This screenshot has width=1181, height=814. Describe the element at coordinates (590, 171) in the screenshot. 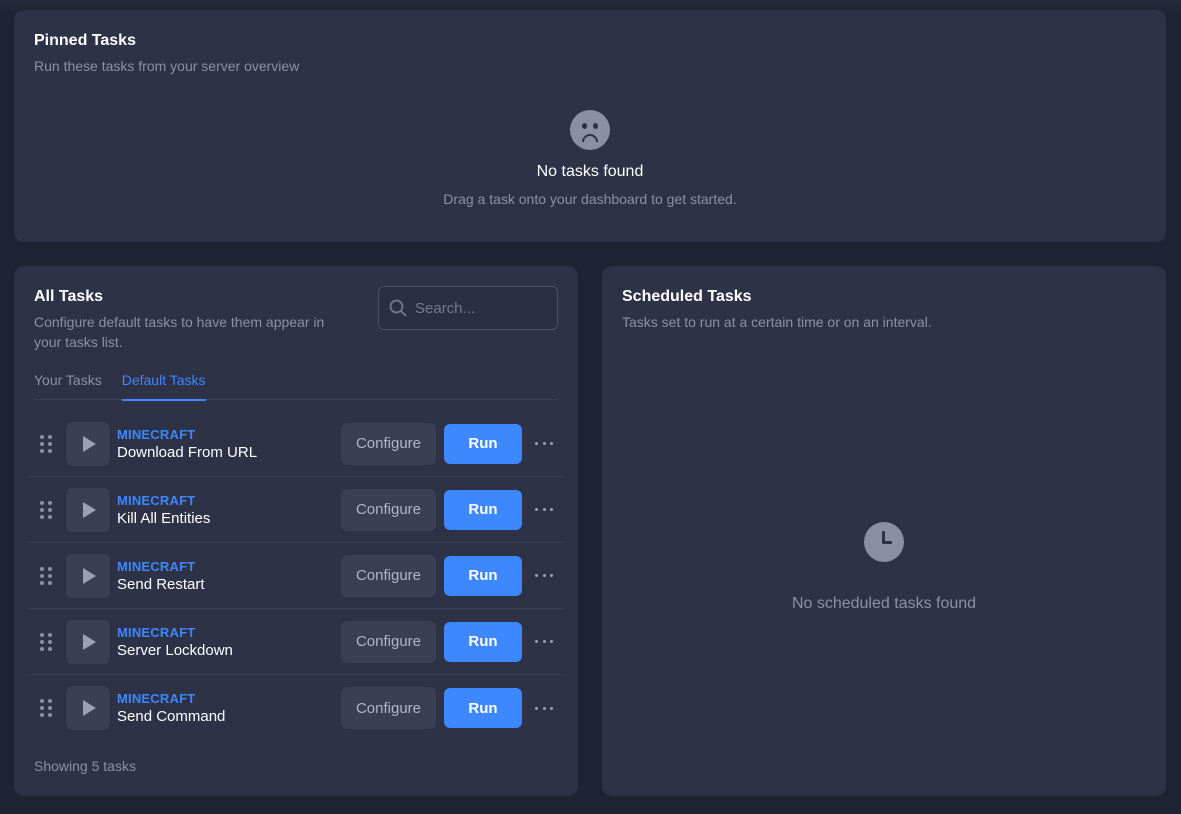

I see `pinned-empty-title: No tasks found` at that location.